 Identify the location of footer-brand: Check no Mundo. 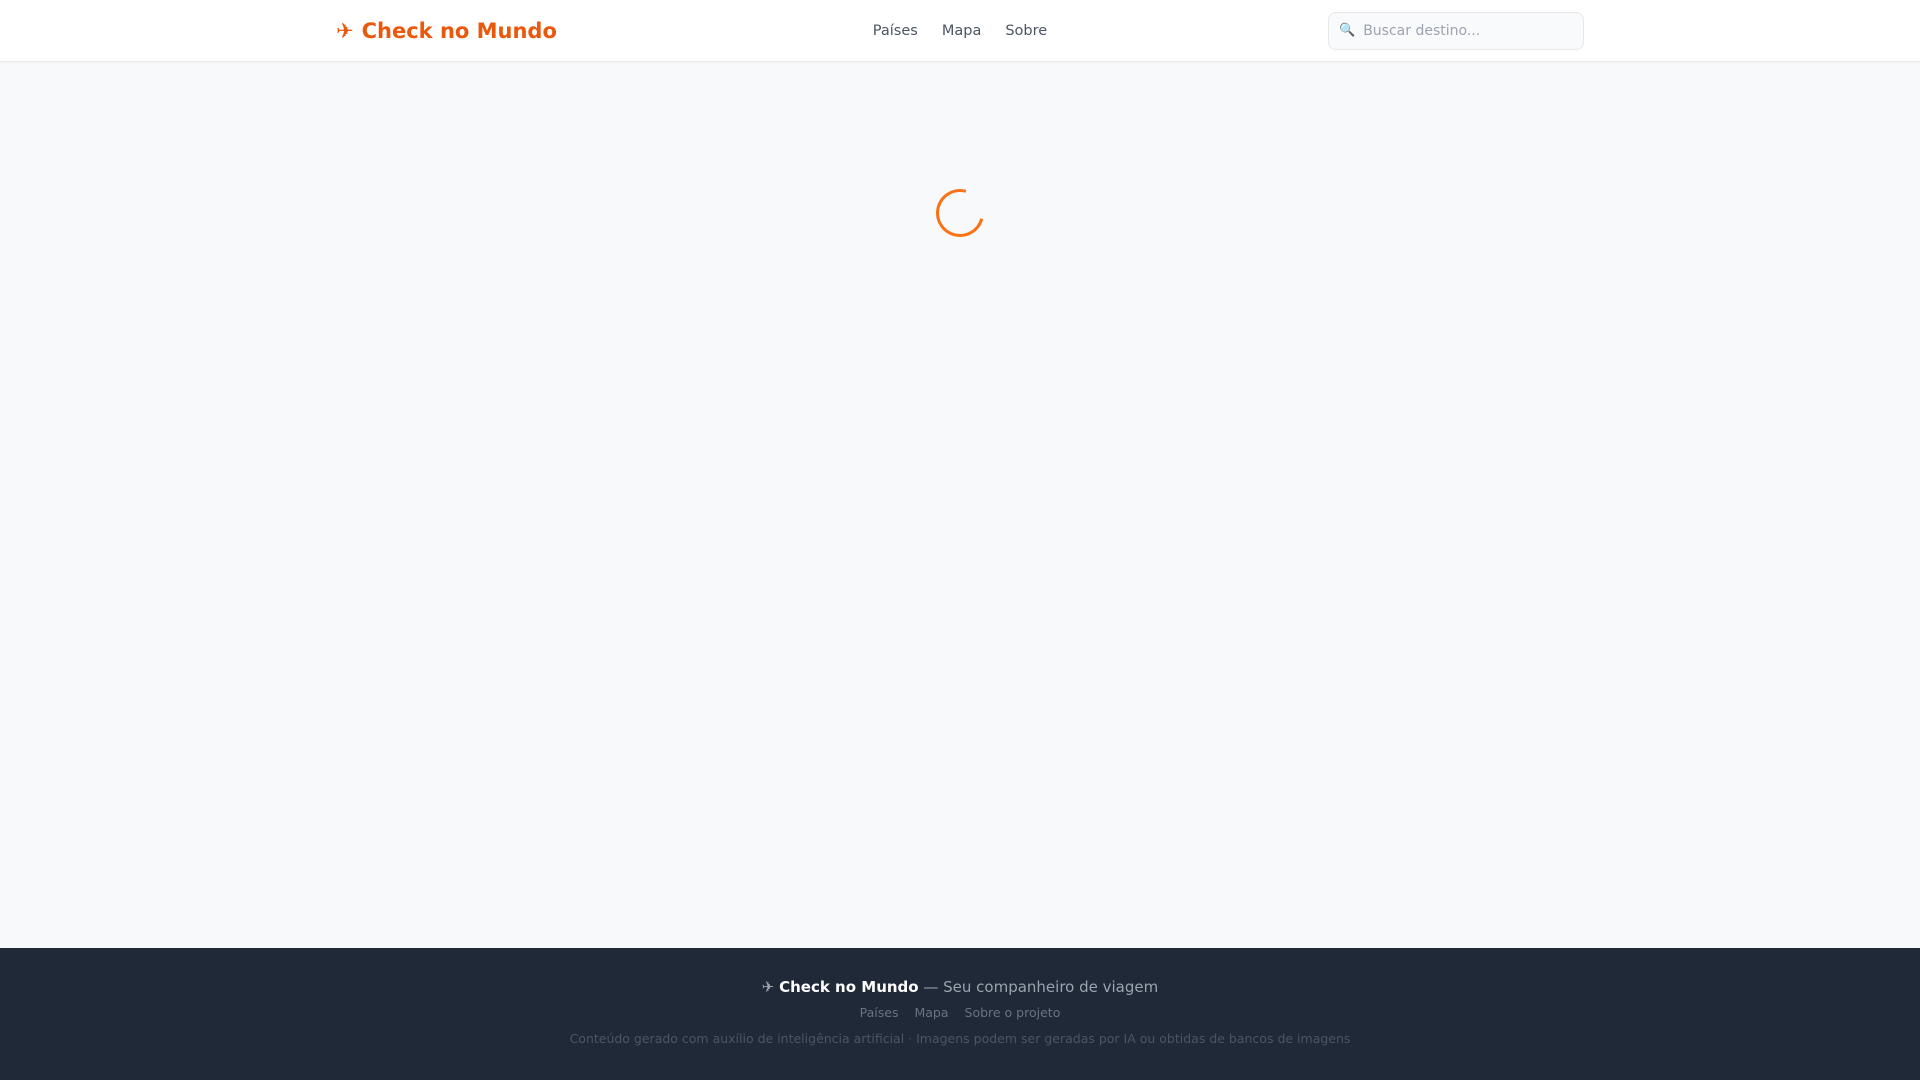
(849, 987).